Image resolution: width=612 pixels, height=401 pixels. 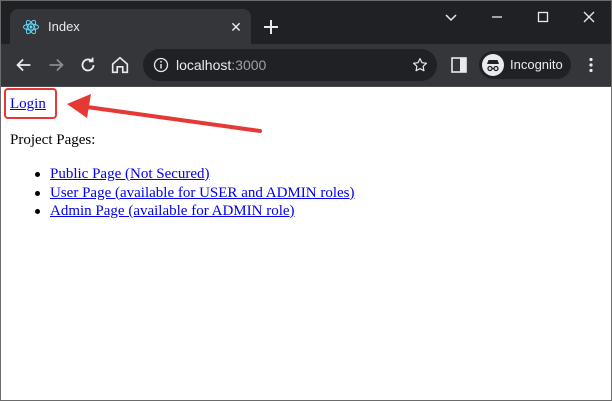 What do you see at coordinates (271, 27) in the screenshot?
I see `new-tab-button` at bounding box center [271, 27].